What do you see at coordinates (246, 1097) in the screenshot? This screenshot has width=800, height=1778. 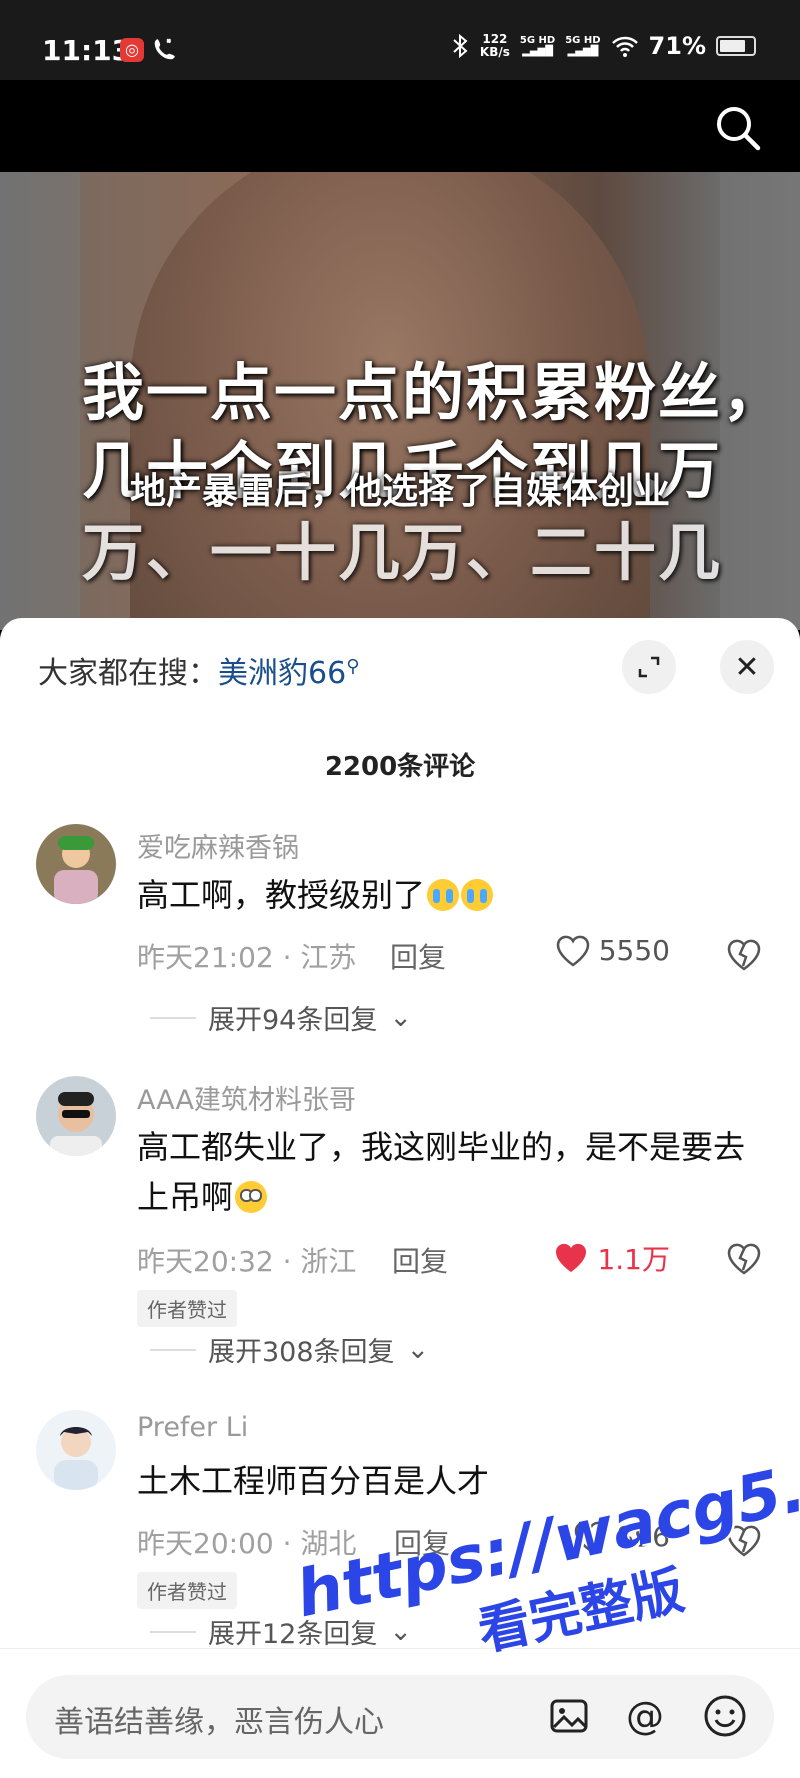 I see `comment-username: AAA建筑材料张哥` at bounding box center [246, 1097].